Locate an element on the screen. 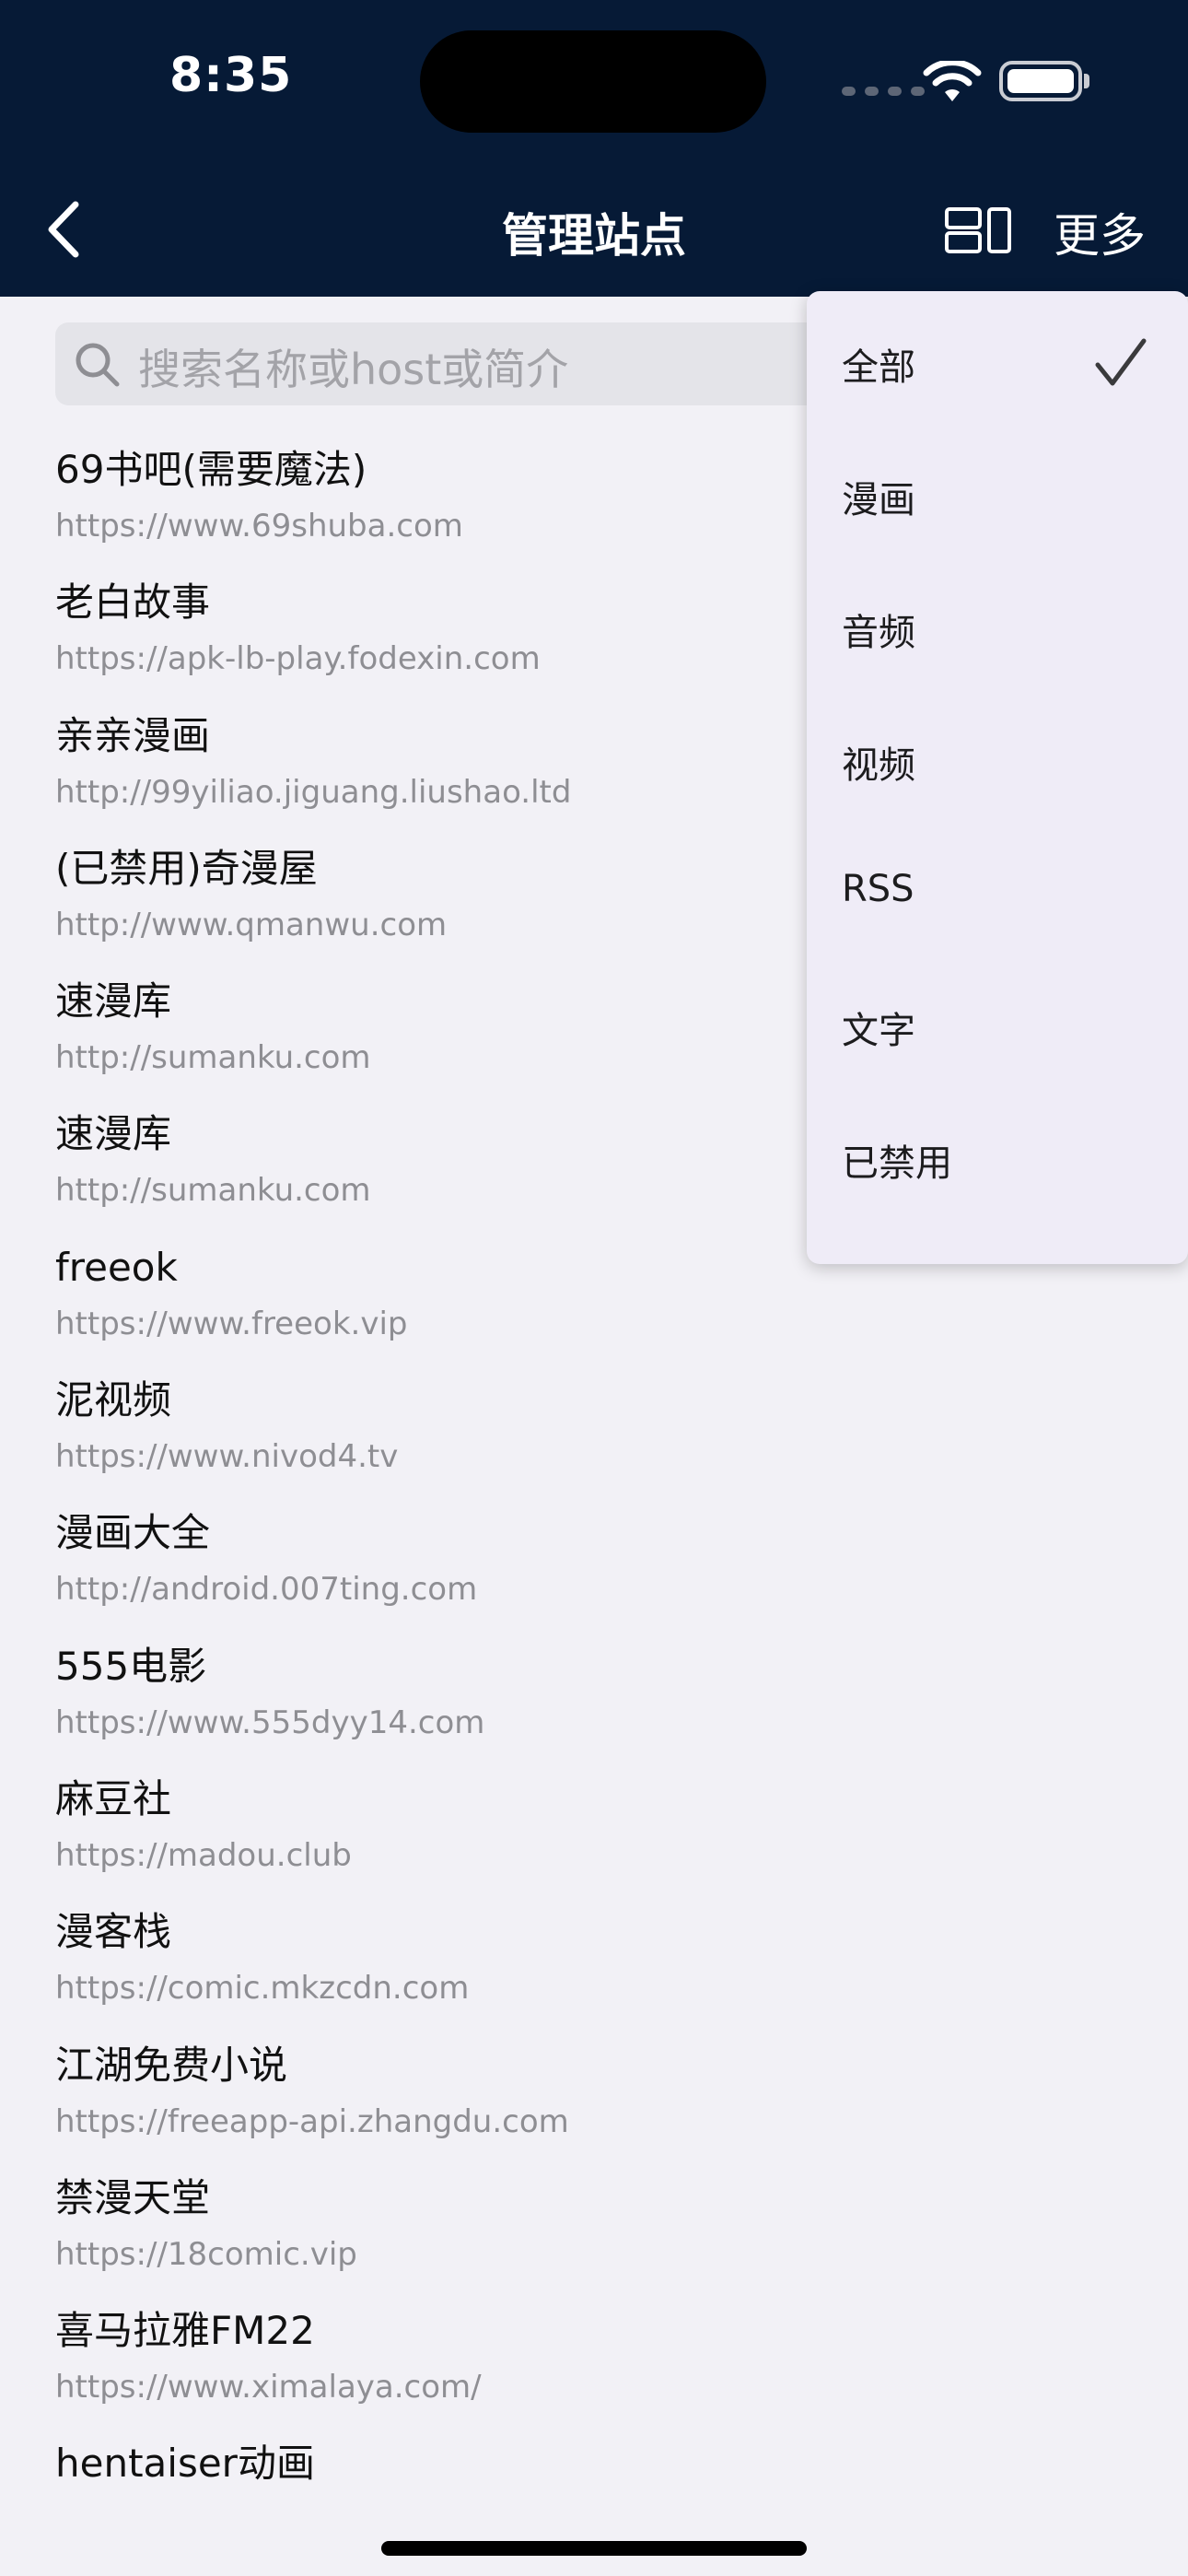 The height and width of the screenshot is (2576, 1188). site-name: 漫画大全 is located at coordinates (133, 1533).